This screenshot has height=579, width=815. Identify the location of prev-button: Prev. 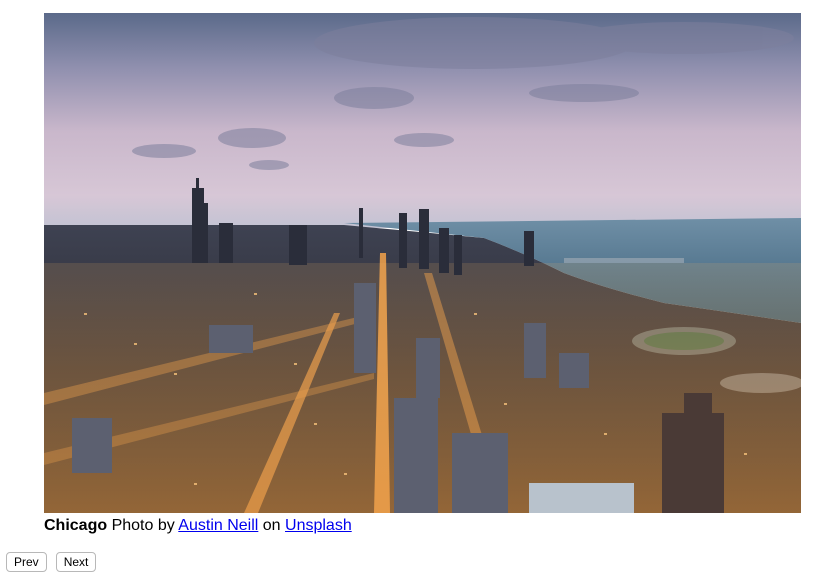
(26, 562).